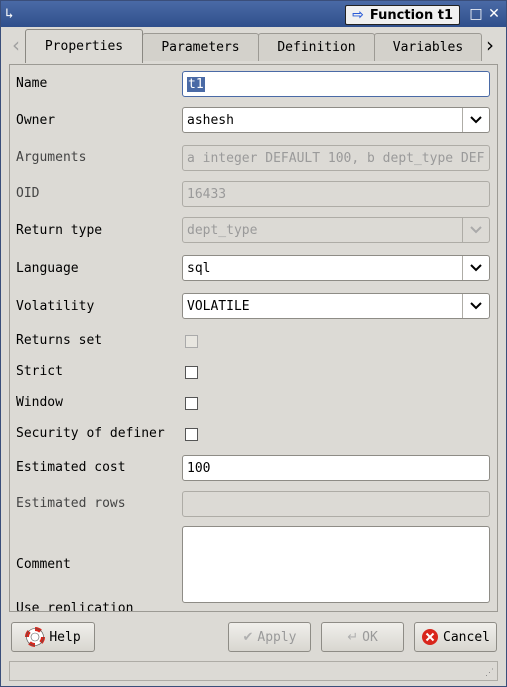 This screenshot has height=687, width=507. Describe the element at coordinates (59, 230) in the screenshot. I see `return-type-label: Return type` at that location.